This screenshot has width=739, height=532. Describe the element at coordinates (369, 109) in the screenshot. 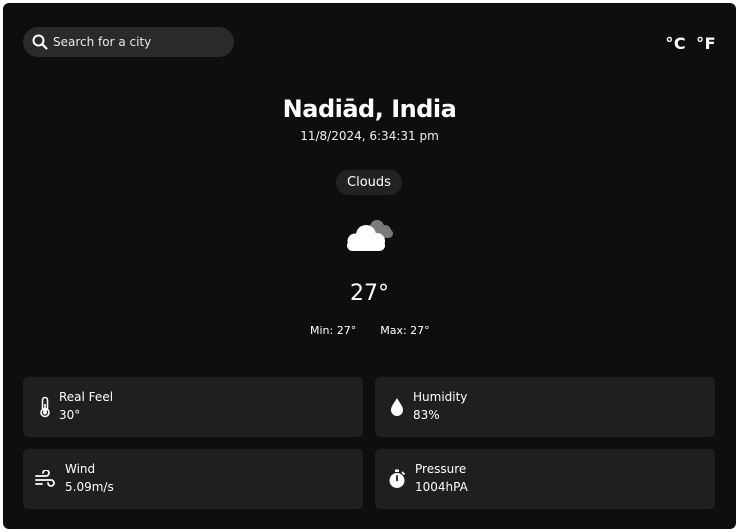

I see `city-name: Nadiād, India` at that location.